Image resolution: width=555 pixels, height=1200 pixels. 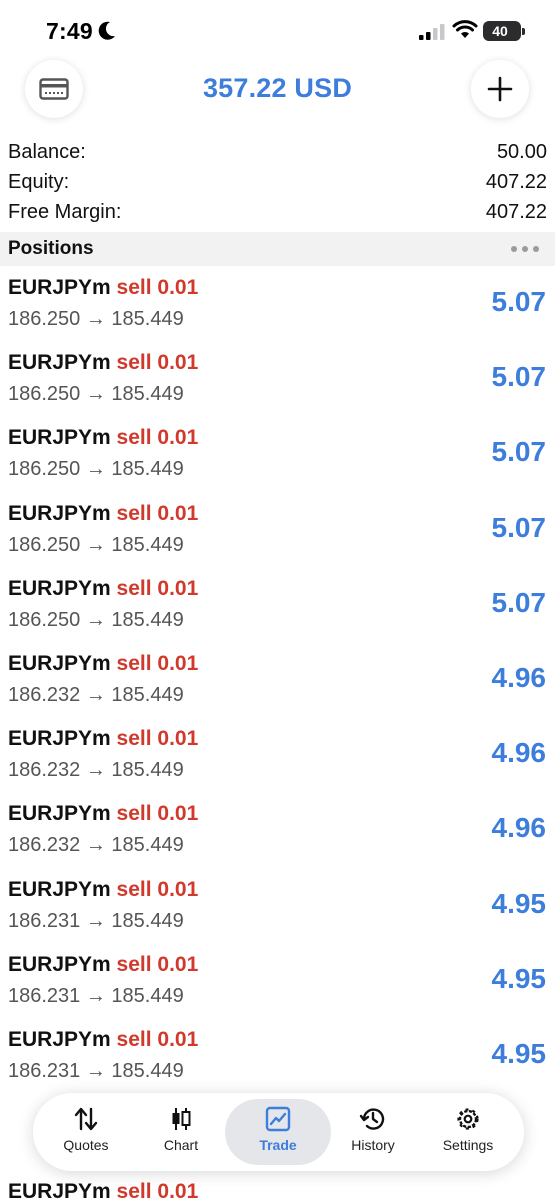 I want to click on wifi-icon, so click(x=465, y=29).